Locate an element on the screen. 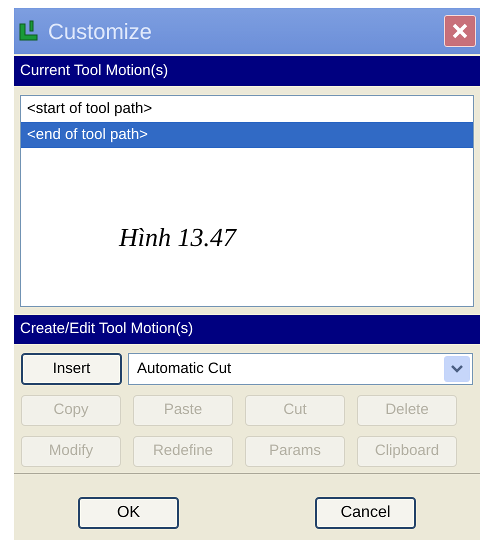 This screenshot has height=540, width=480. close-button is located at coordinates (460, 31).